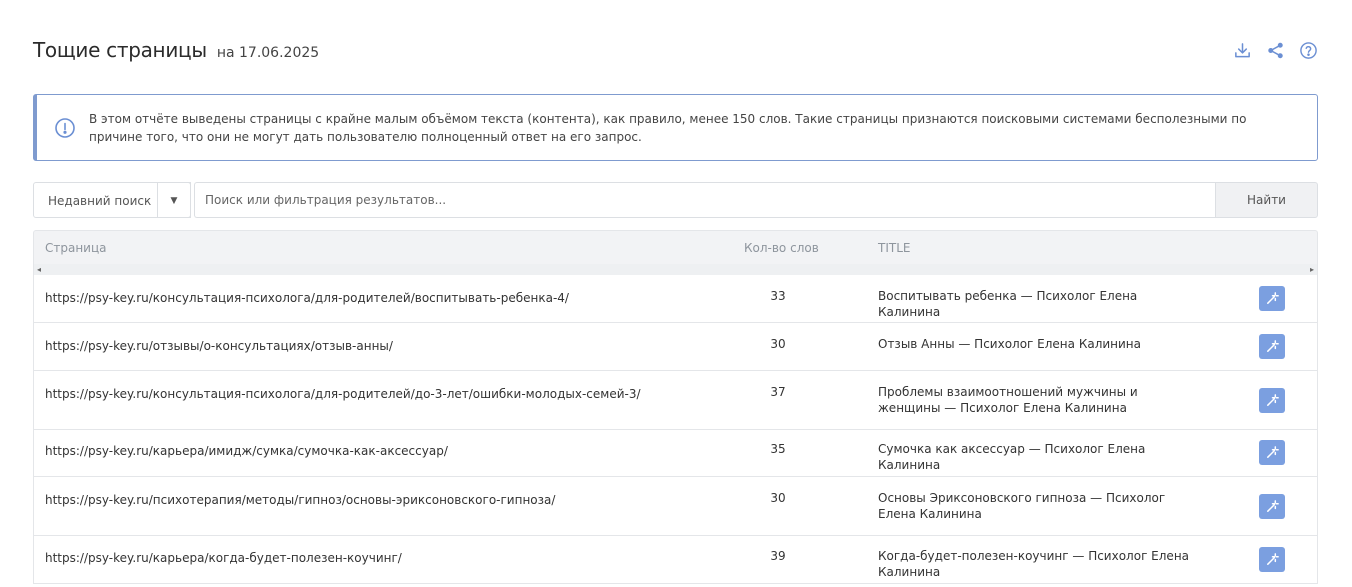  I want to click on column-header-page: Страница, so click(76, 248).